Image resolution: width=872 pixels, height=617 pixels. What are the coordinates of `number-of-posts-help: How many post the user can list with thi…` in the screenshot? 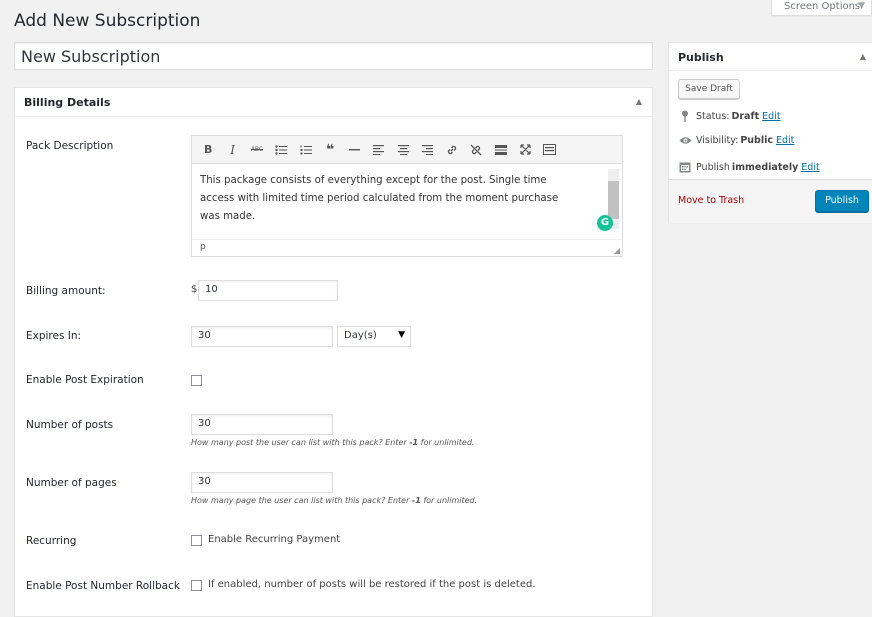 It's located at (333, 442).